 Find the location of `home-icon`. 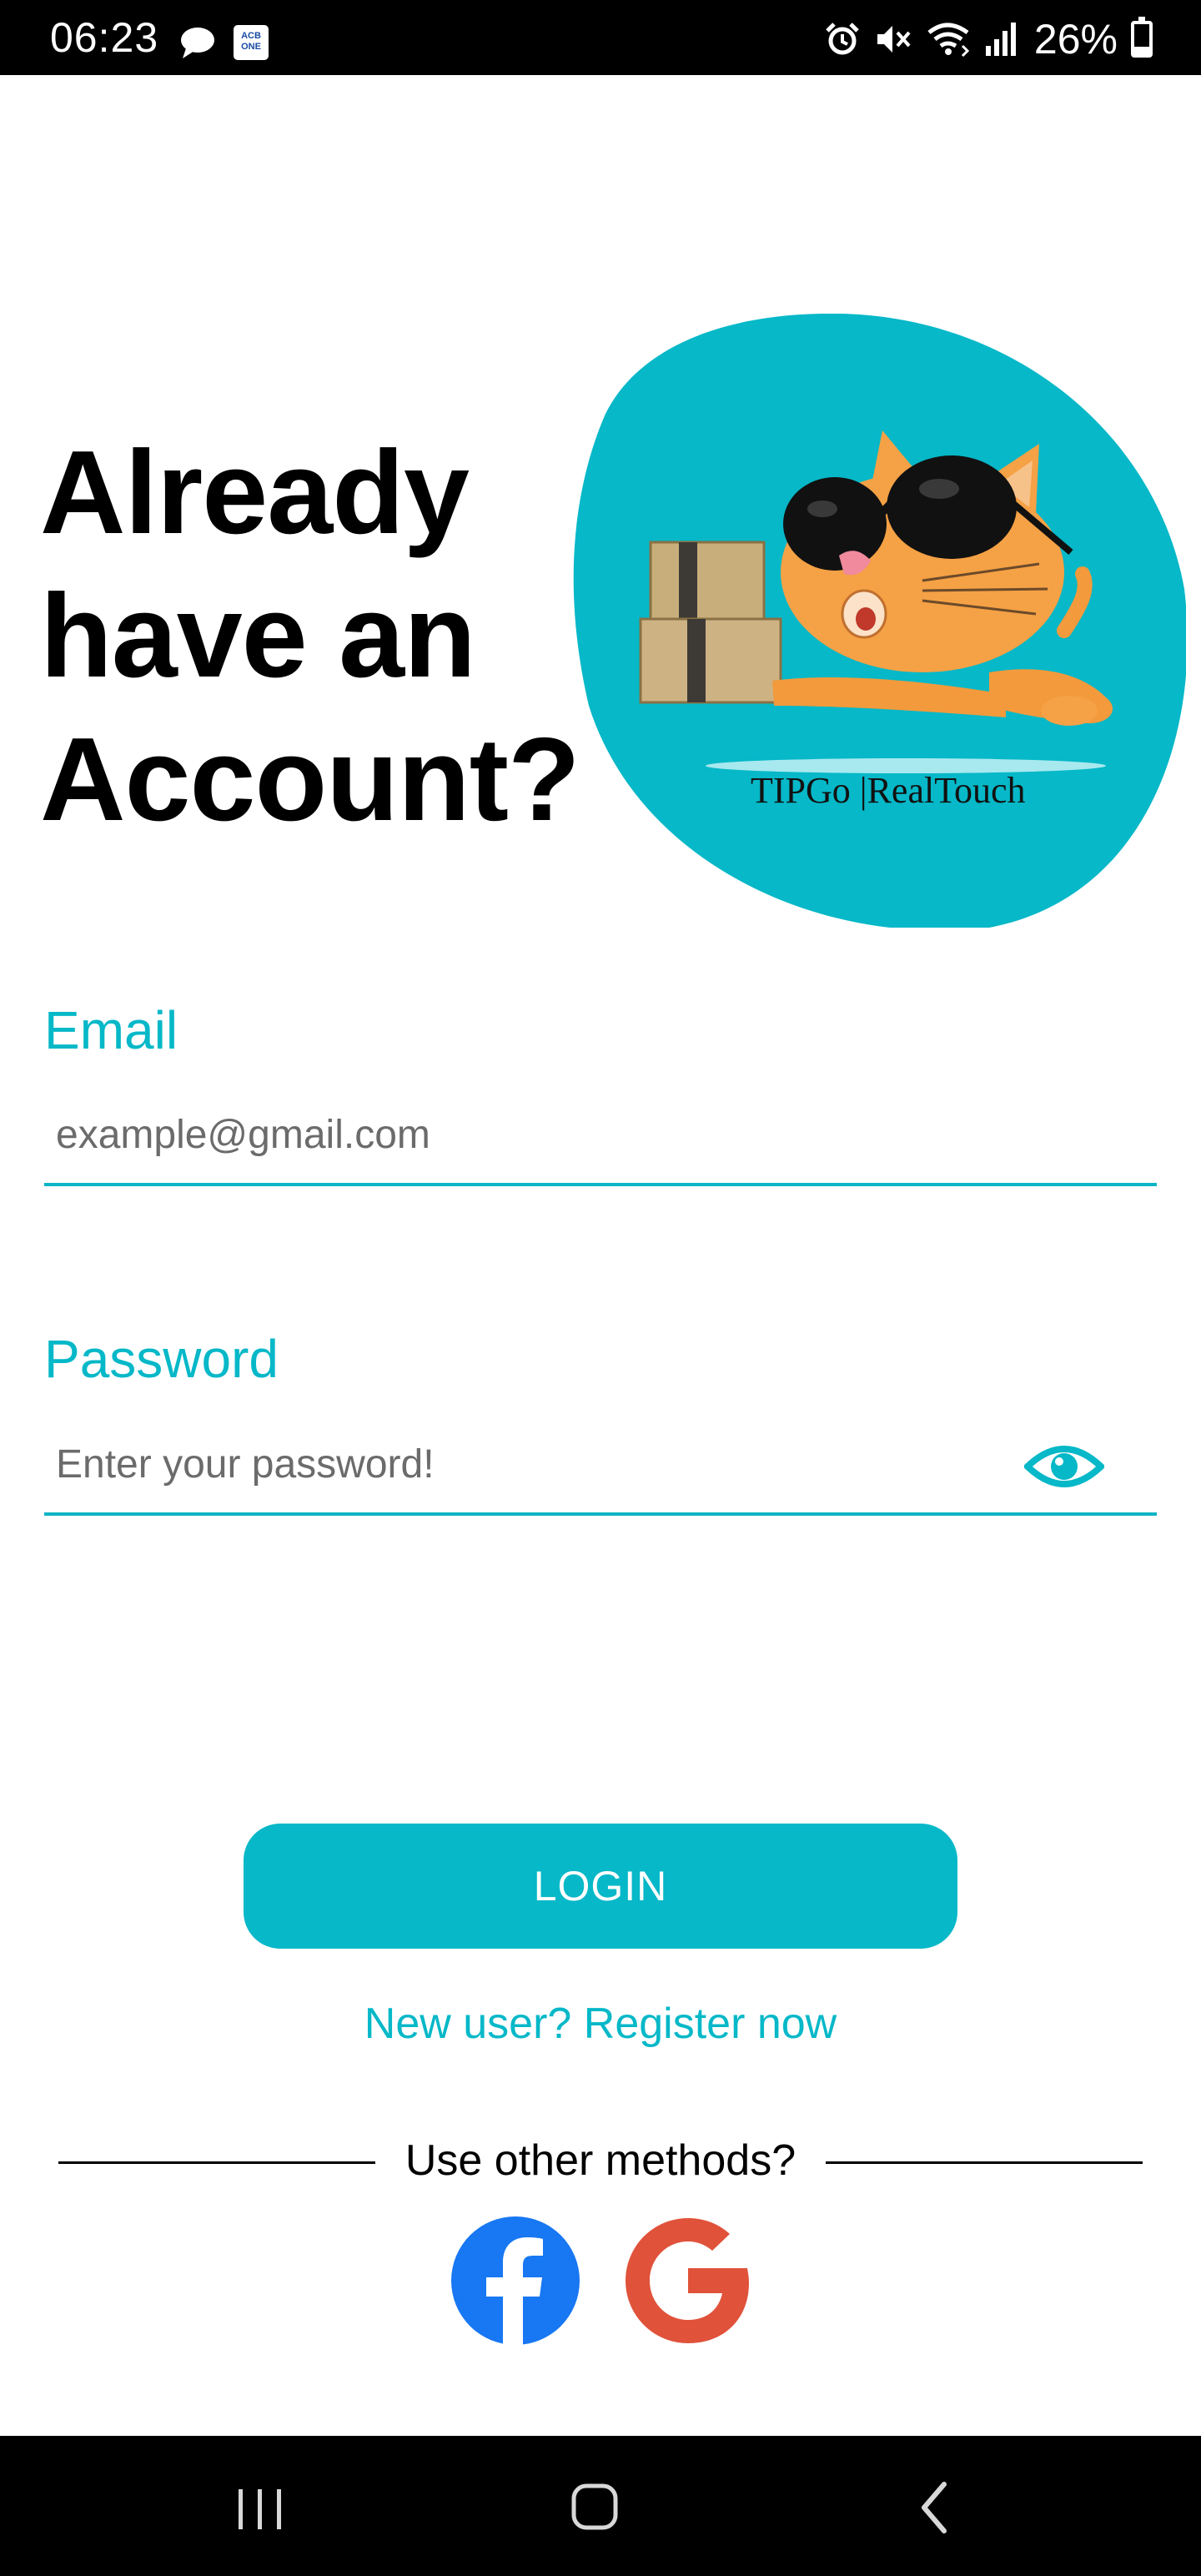

home-icon is located at coordinates (596, 2506).